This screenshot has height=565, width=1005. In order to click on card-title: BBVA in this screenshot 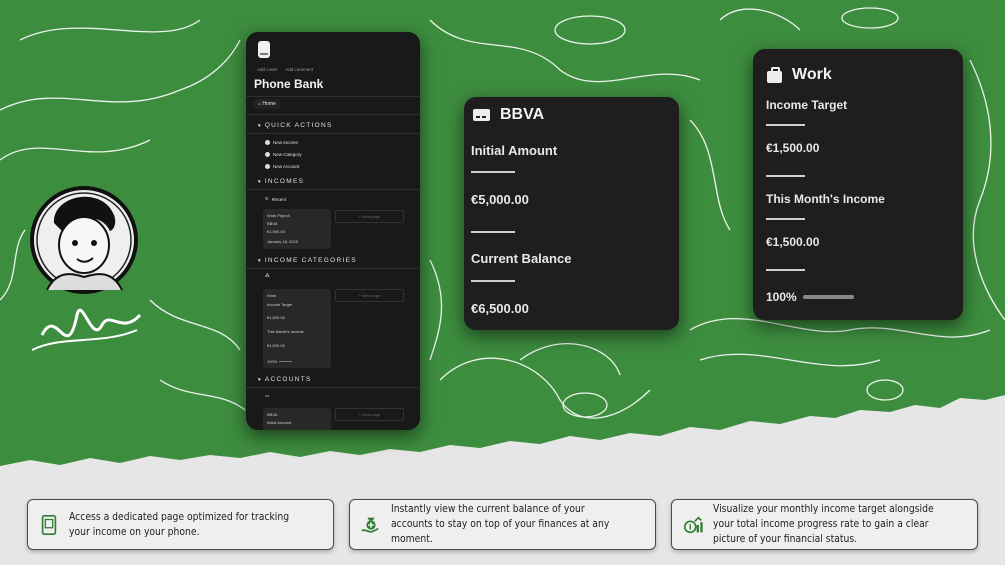, I will do `click(522, 114)`.